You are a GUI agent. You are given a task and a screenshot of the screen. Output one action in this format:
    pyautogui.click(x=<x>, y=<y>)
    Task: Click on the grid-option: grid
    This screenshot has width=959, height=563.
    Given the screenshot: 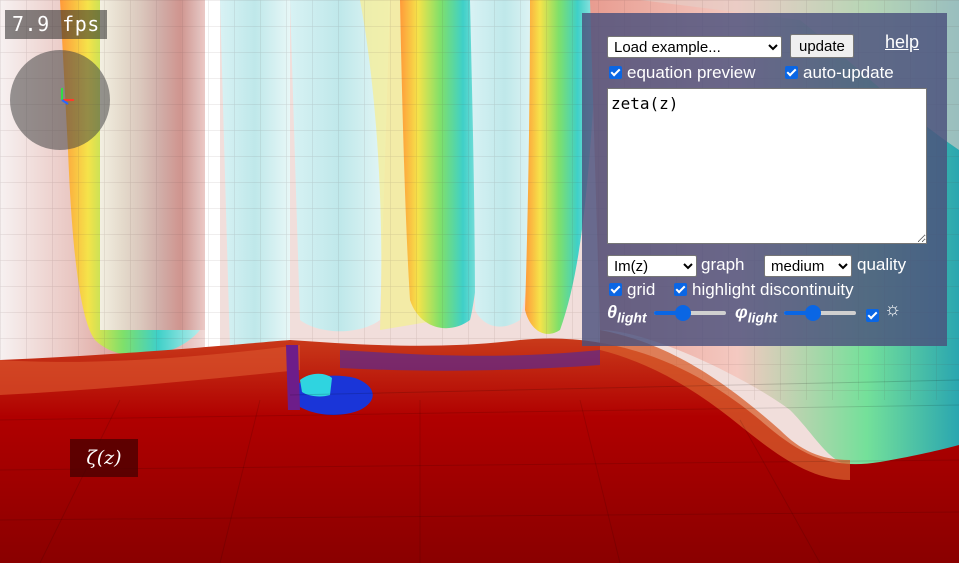 What is the action you would take?
    pyautogui.click(x=632, y=290)
    